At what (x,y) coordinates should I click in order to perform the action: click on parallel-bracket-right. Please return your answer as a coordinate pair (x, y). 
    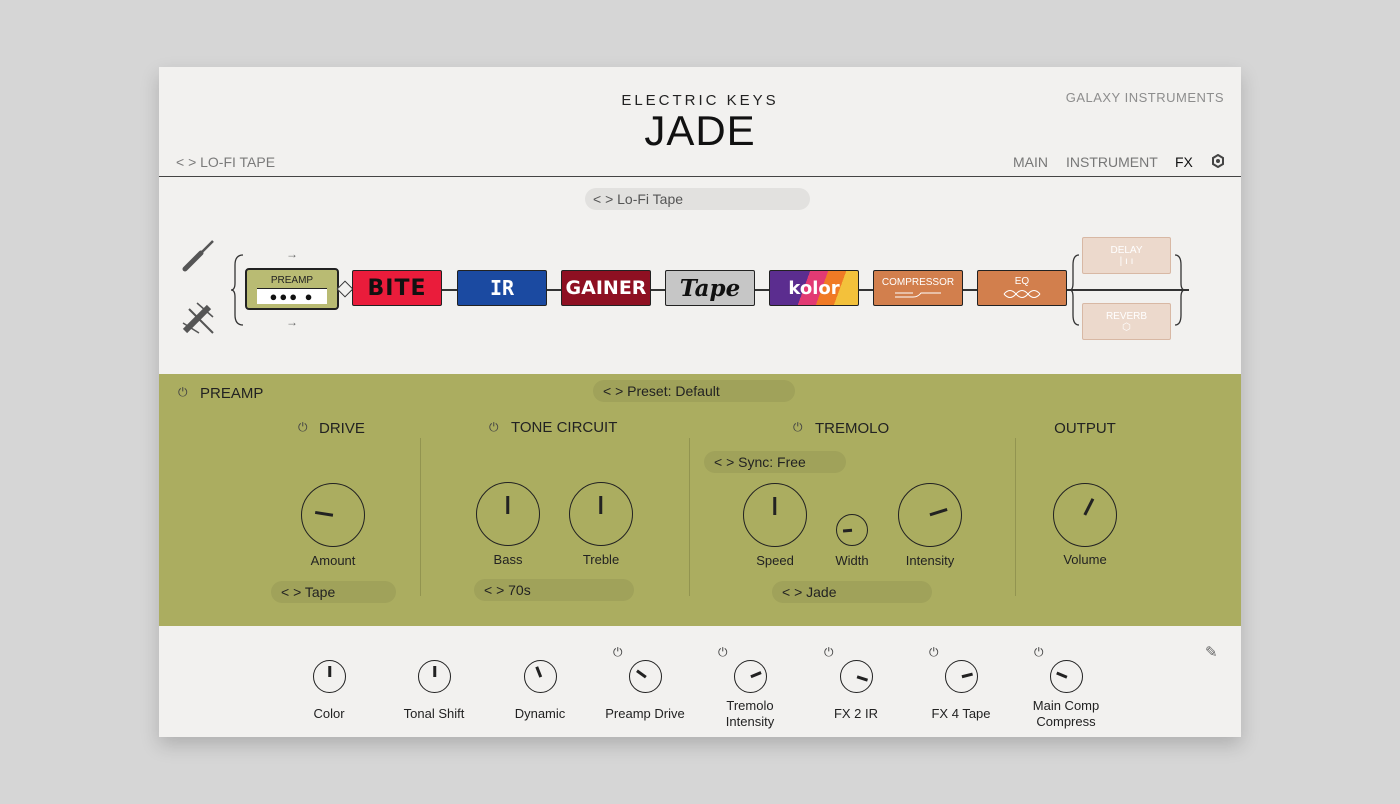
    Looking at the image, I should click on (1180, 290).